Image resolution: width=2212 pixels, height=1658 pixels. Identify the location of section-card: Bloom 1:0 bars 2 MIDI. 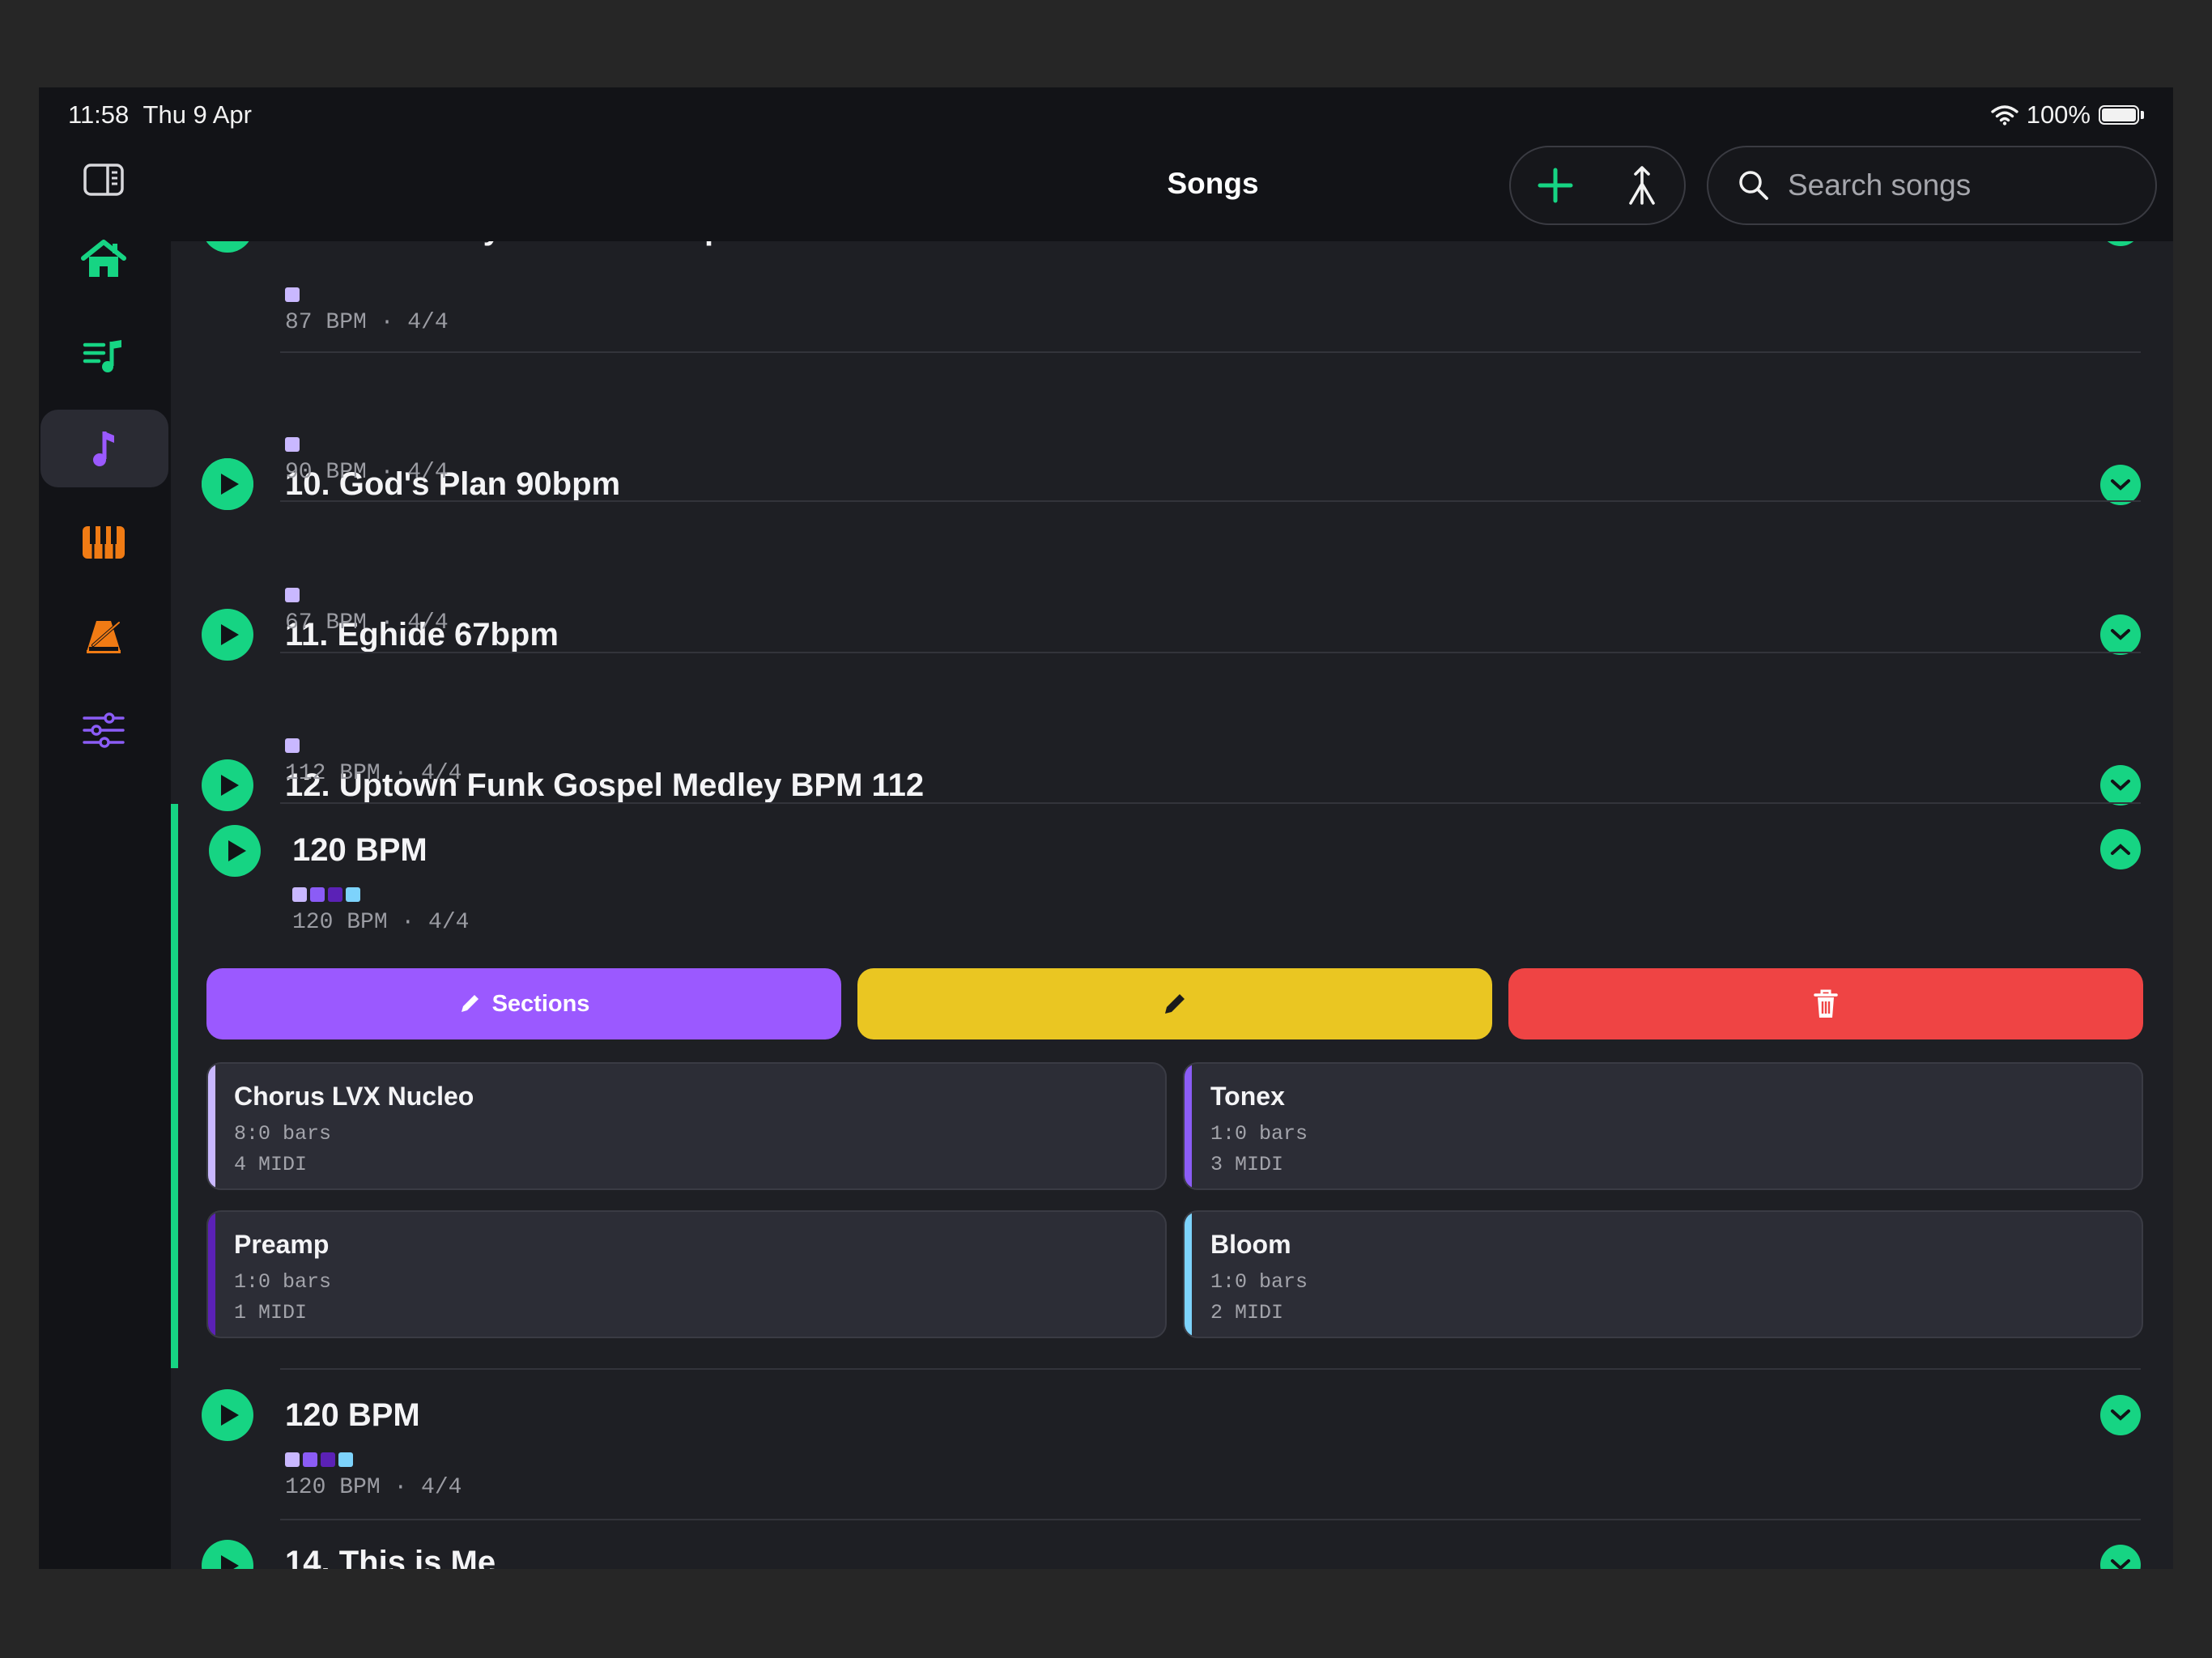
(1663, 1274).